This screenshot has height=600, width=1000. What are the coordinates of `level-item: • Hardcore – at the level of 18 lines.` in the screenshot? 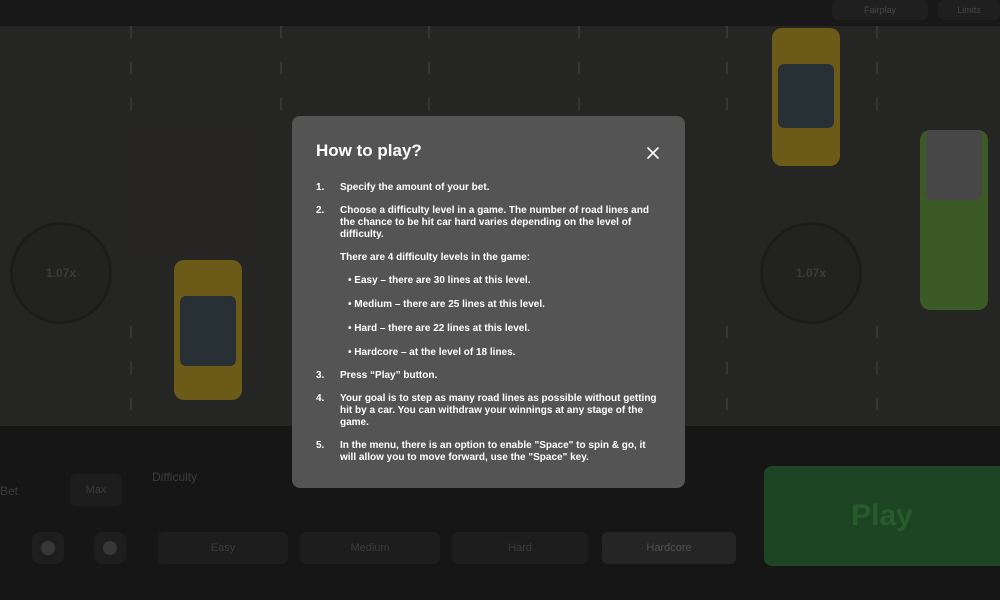 It's located at (432, 352).